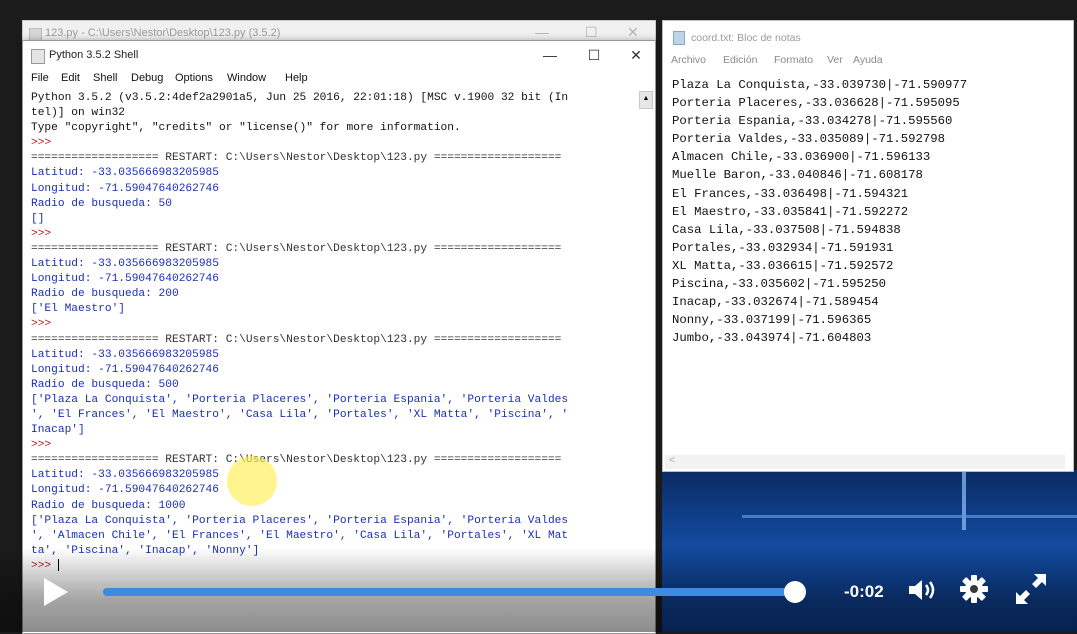  Describe the element at coordinates (786, 229) in the screenshot. I see `notepad-line: Casa Lila,-33.037508|-71.594838` at that location.